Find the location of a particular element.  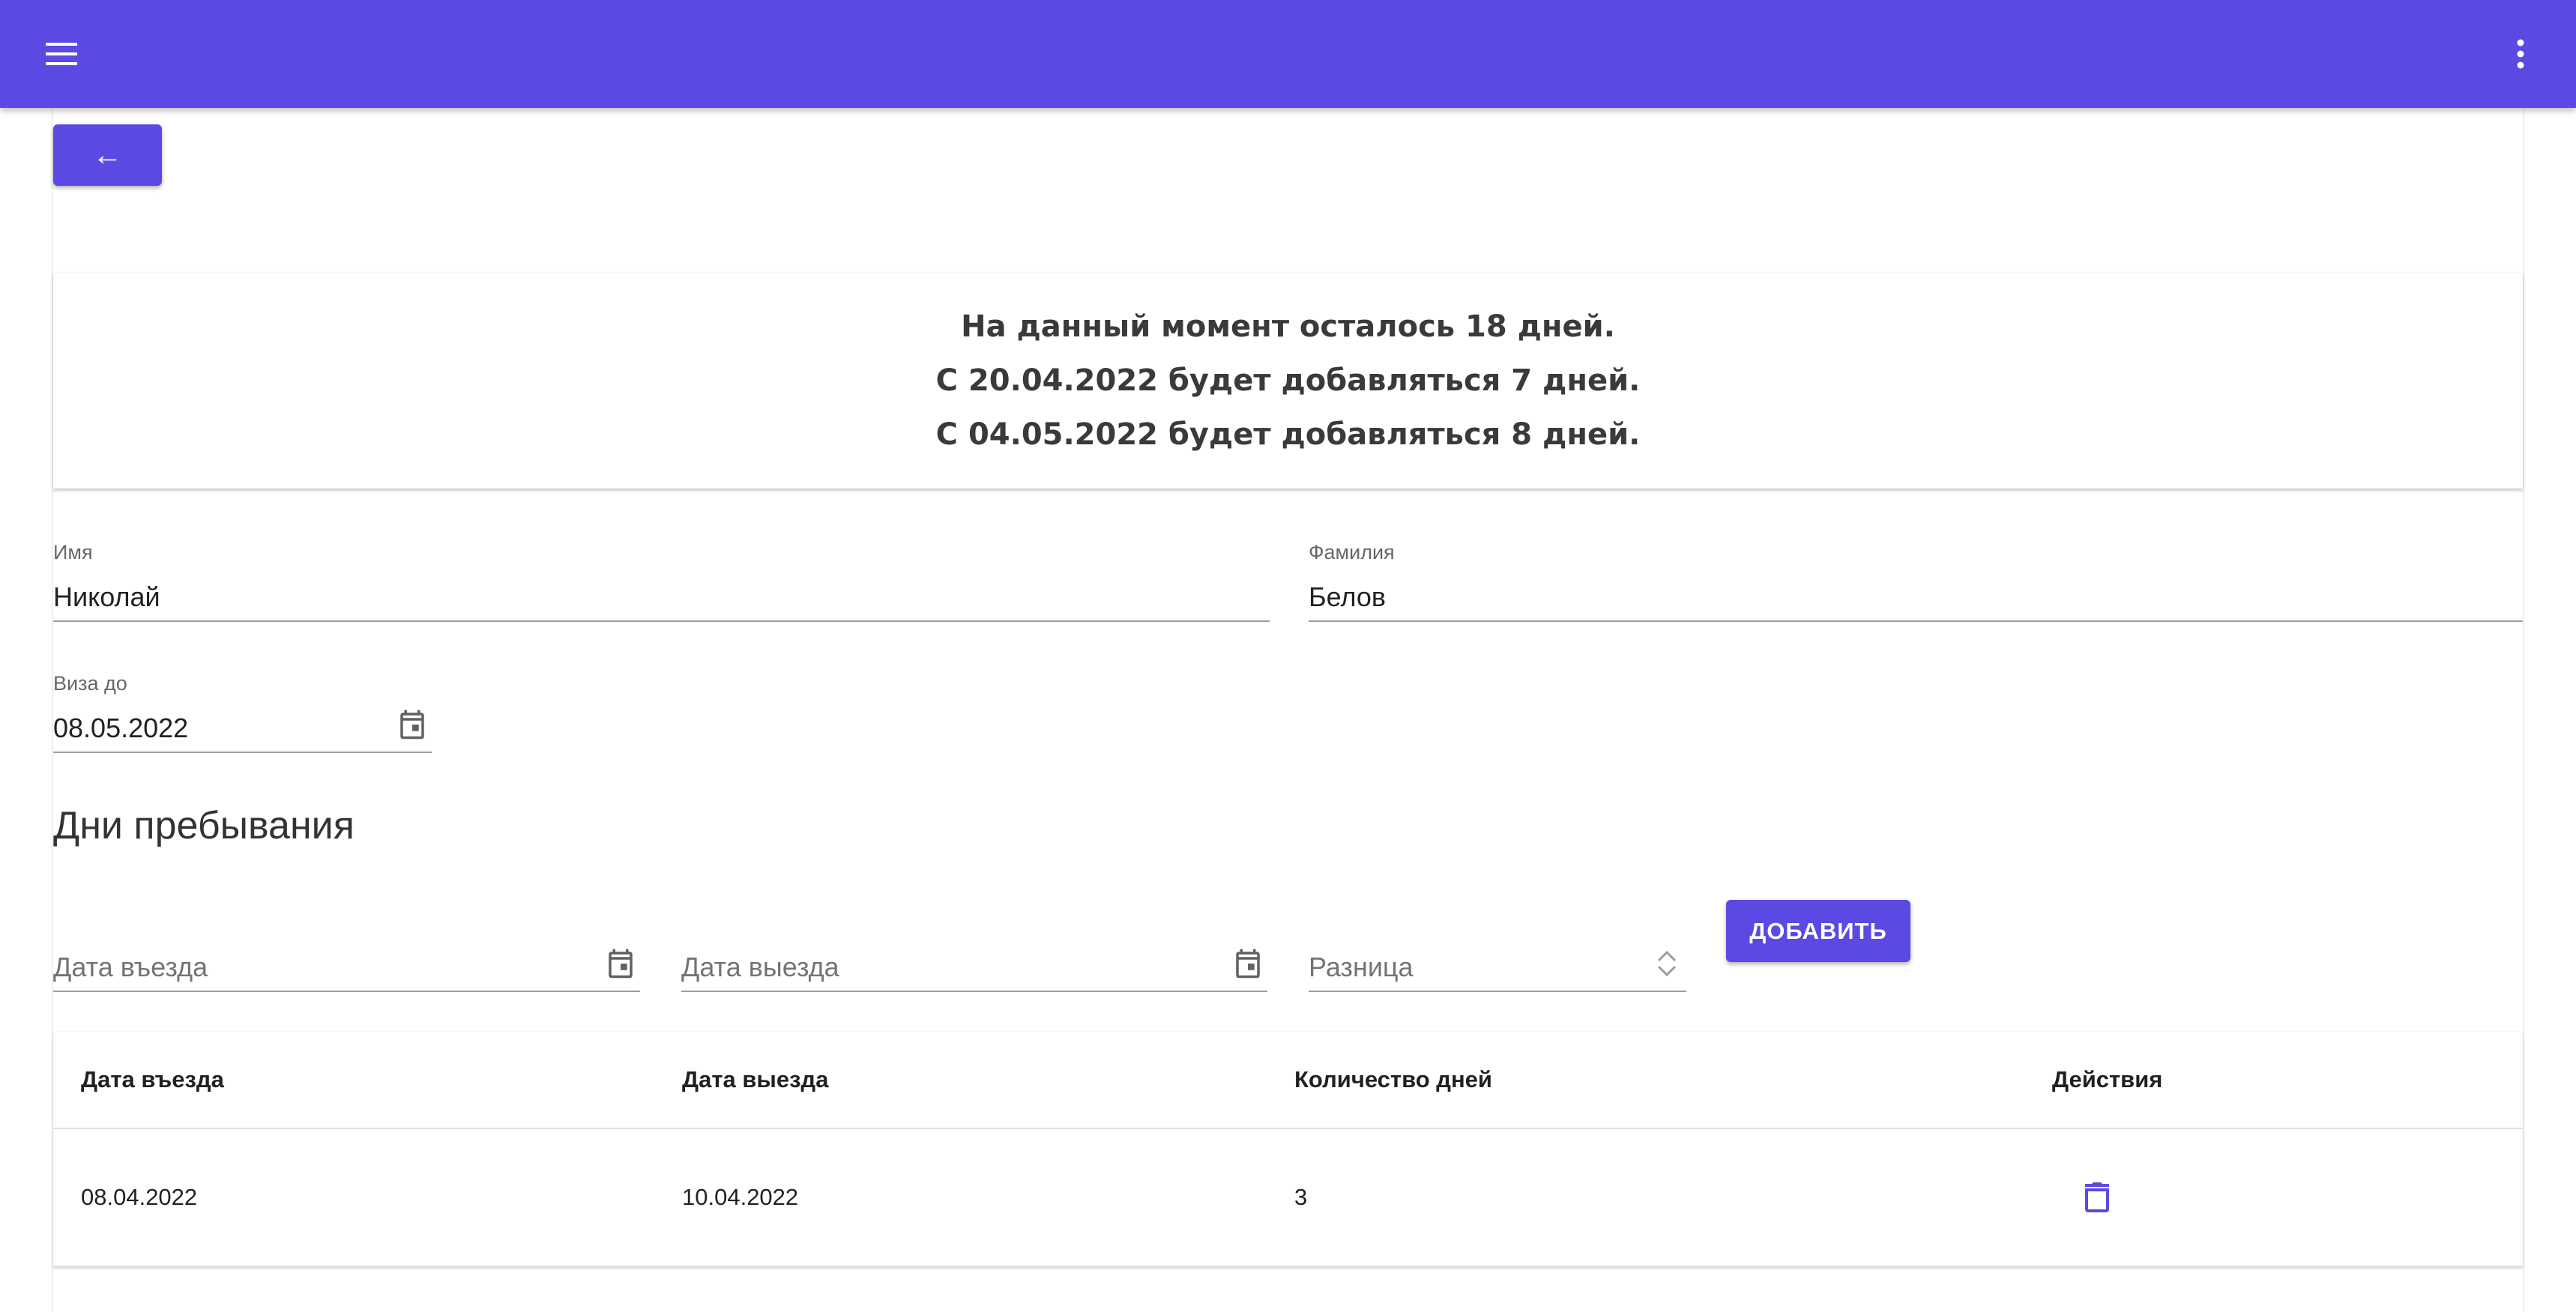

delete-button is located at coordinates (2097, 1197).